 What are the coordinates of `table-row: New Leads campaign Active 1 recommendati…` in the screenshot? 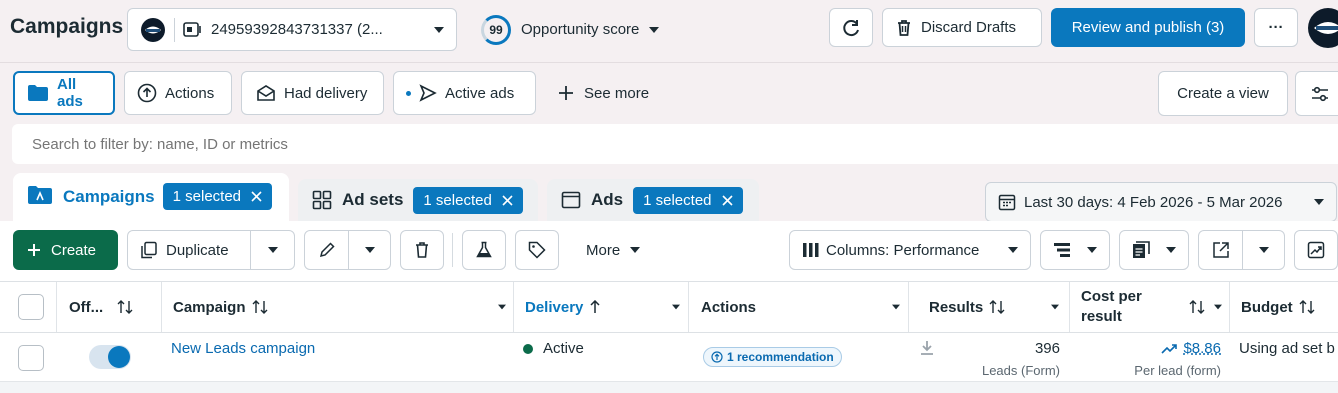 It's located at (669, 357).